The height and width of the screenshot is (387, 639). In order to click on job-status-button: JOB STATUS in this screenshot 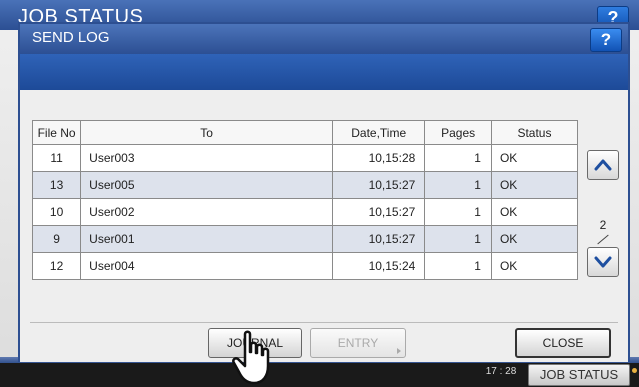, I will do `click(579, 375)`.